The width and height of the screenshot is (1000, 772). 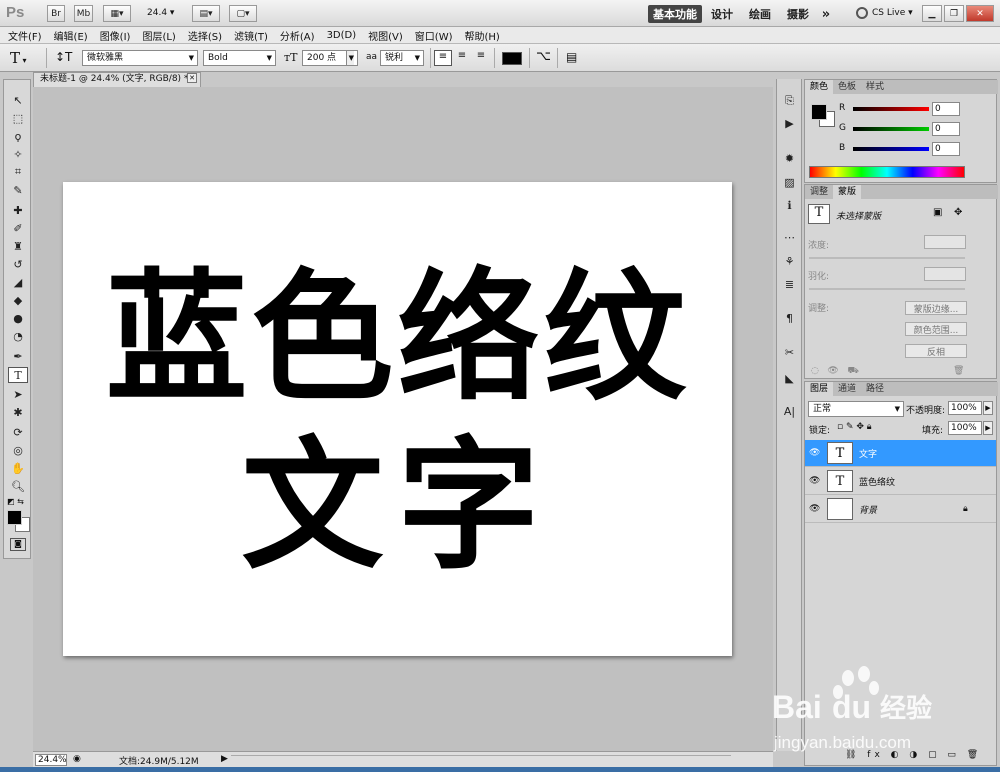 What do you see at coordinates (18, 100) in the screenshot?
I see `move-tool-icon: ↖` at bounding box center [18, 100].